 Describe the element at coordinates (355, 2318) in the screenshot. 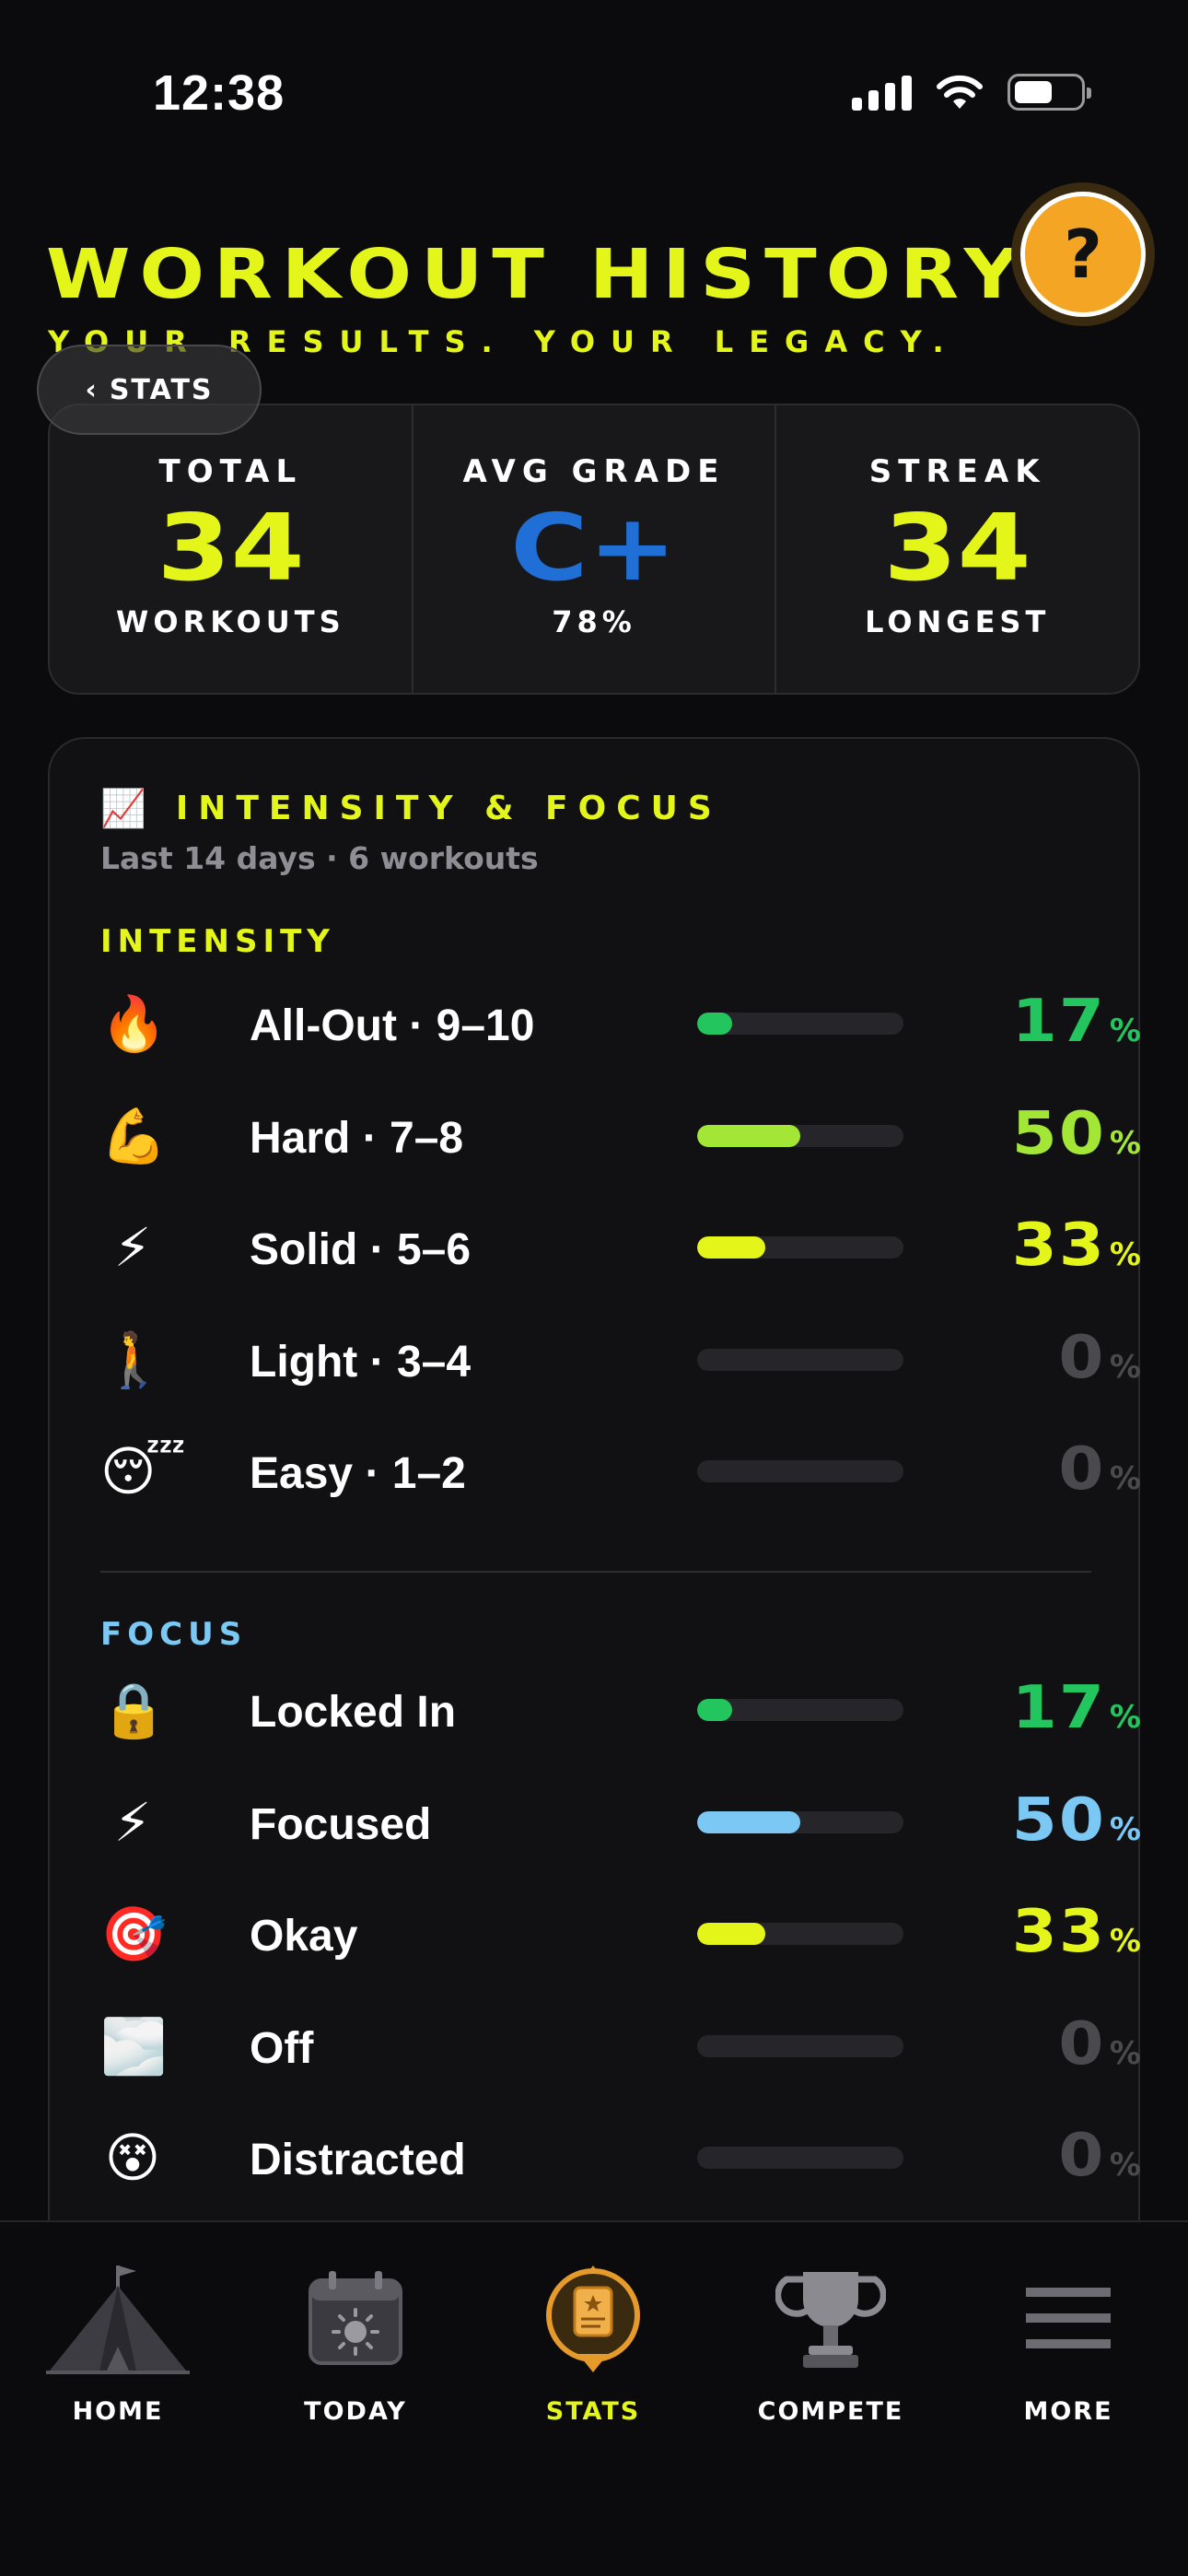

I see `calendar-sun-icon` at that location.